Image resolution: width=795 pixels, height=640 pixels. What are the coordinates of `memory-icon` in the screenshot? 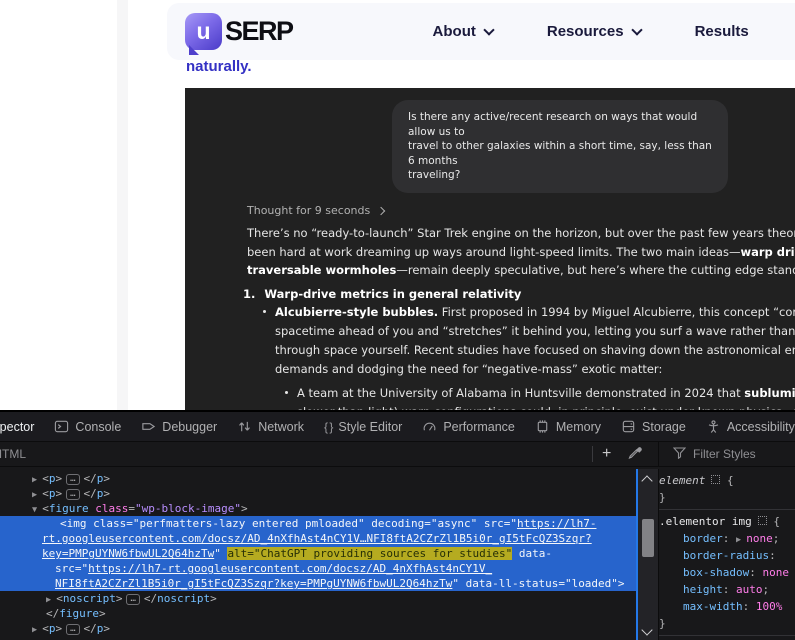 It's located at (542, 426).